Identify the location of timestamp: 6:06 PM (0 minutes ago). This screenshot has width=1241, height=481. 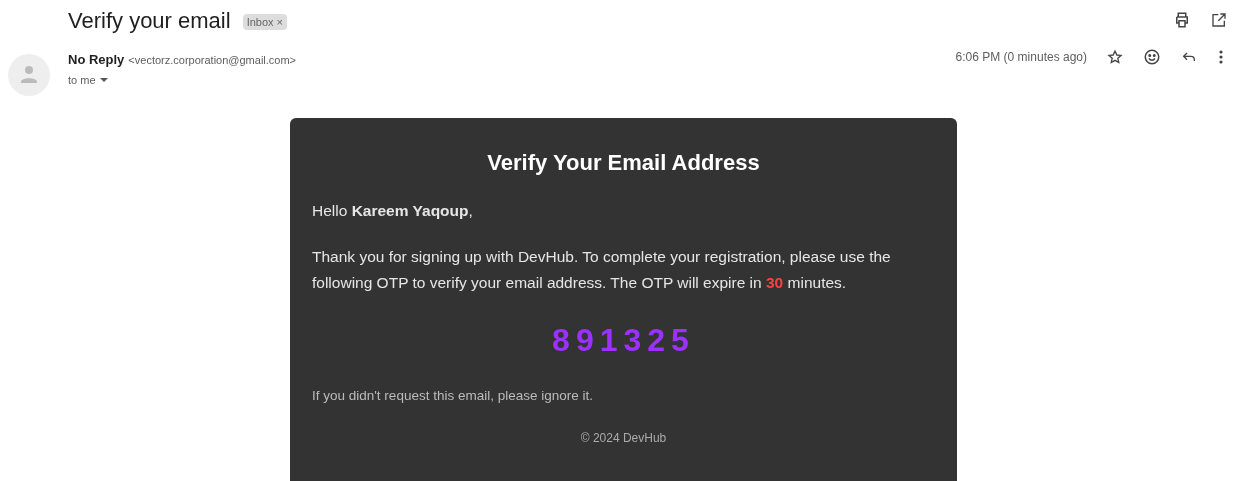
(1021, 57).